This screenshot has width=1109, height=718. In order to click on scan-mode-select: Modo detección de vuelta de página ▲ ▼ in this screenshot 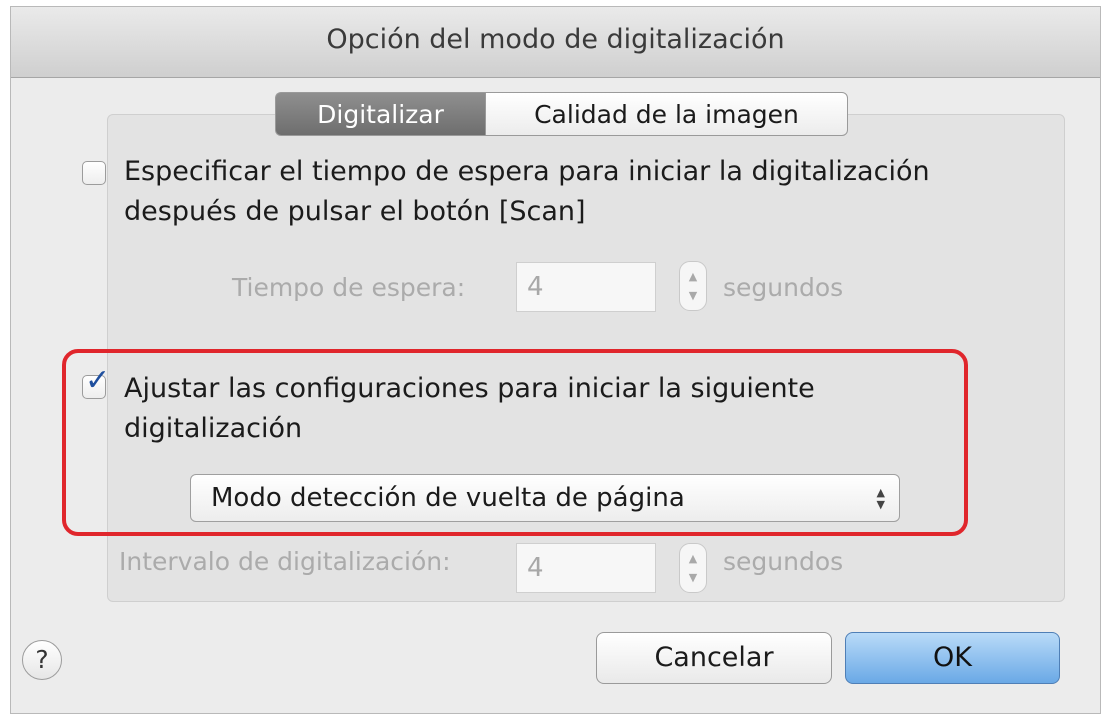, I will do `click(545, 498)`.